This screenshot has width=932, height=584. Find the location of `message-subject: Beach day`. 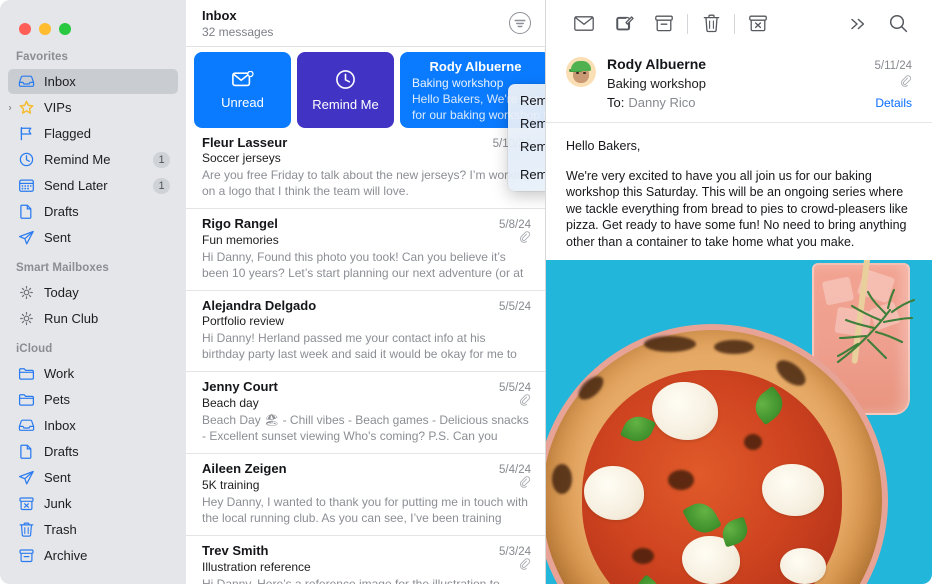

message-subject: Beach day is located at coordinates (230, 402).